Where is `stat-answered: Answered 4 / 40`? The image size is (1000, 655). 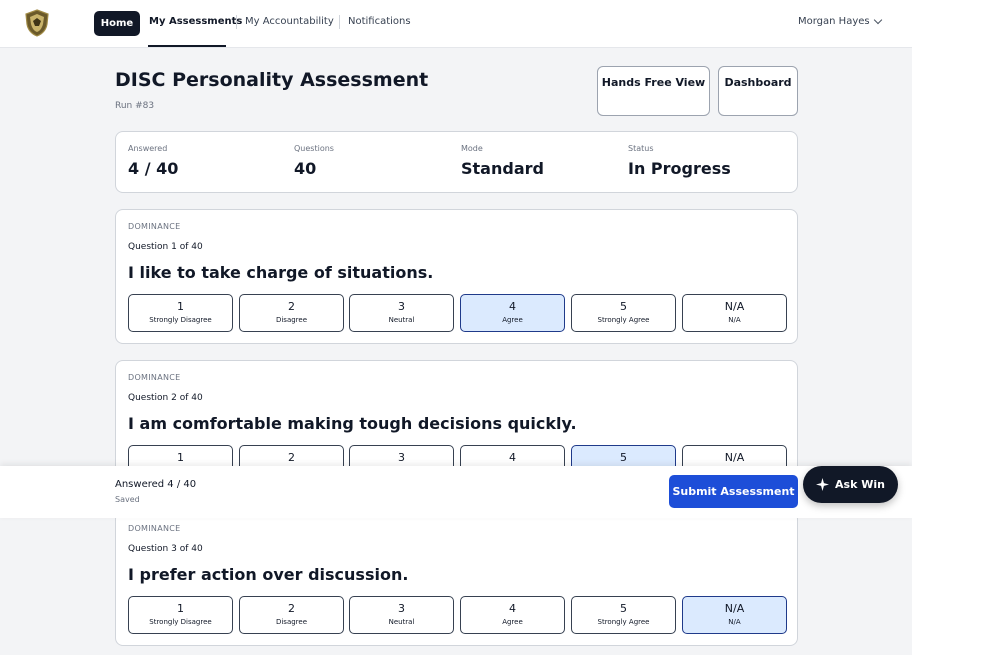
stat-answered: Answered 4 / 40 is located at coordinates (153, 161).